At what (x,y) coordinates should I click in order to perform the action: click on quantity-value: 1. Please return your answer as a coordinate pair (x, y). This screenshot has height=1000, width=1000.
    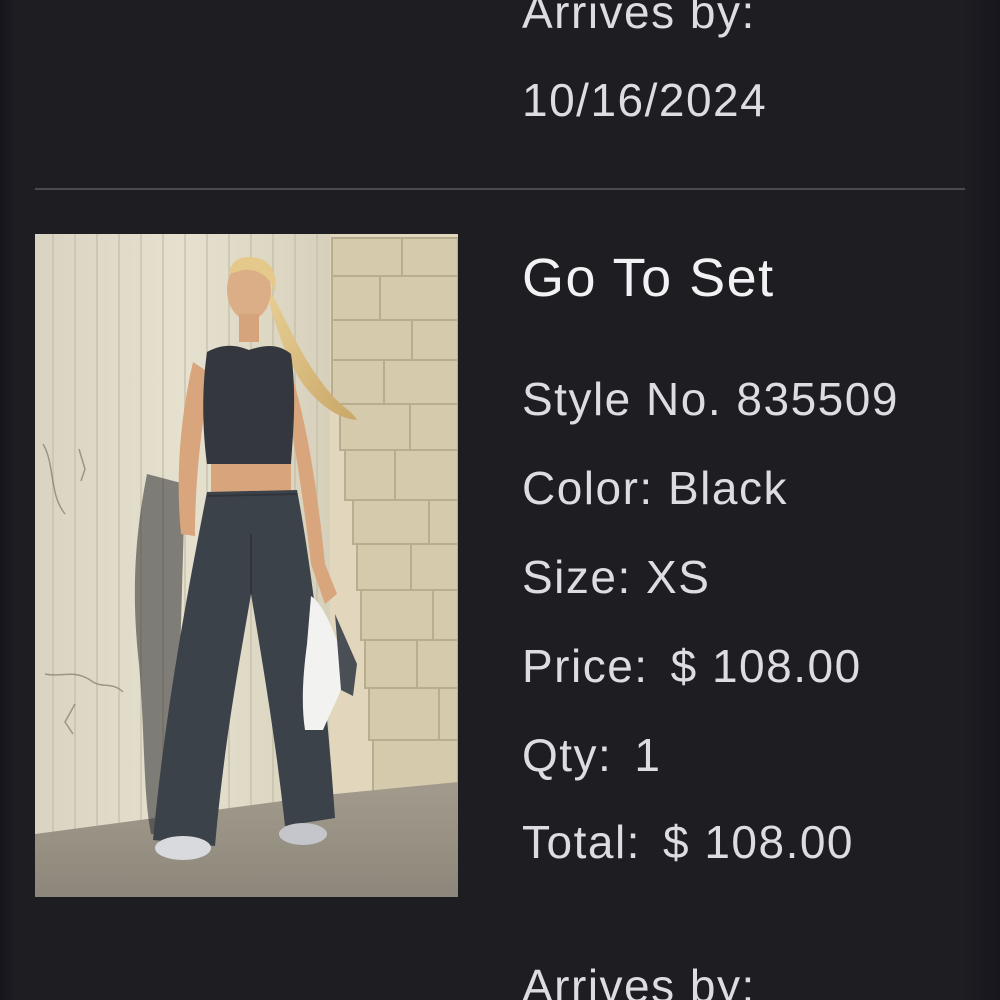
    Looking at the image, I should click on (648, 755).